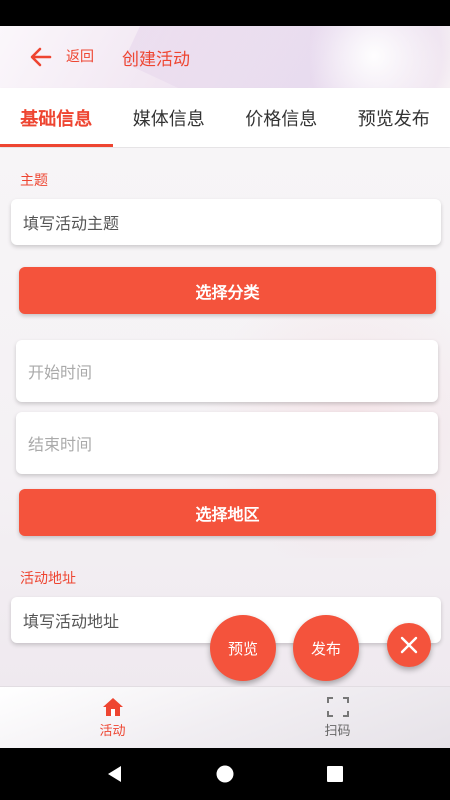  What do you see at coordinates (243, 648) in the screenshot?
I see `preview-fab: 预览` at bounding box center [243, 648].